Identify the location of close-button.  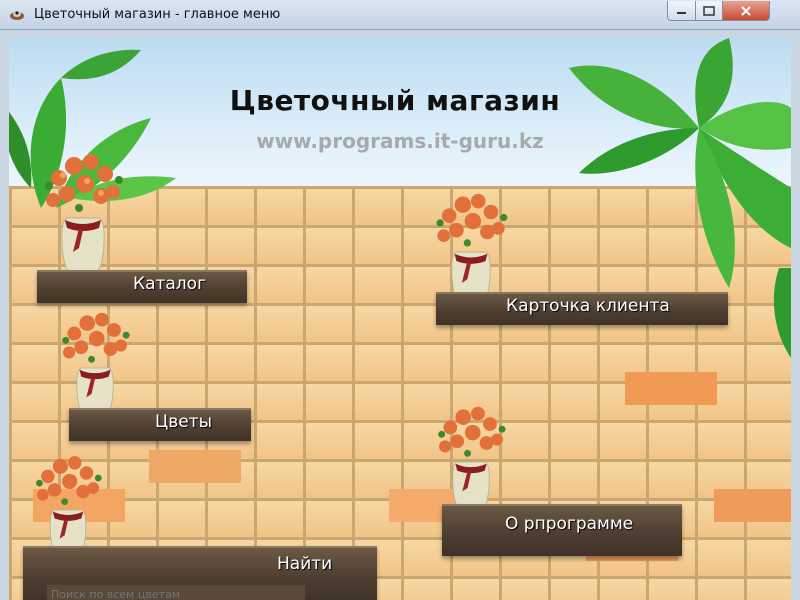
(746, 11).